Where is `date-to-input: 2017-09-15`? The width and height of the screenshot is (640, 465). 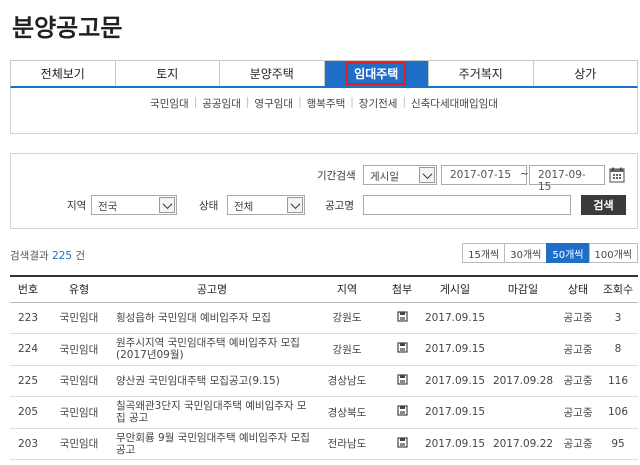
date-to-input: 2017-09-15 is located at coordinates (567, 179).